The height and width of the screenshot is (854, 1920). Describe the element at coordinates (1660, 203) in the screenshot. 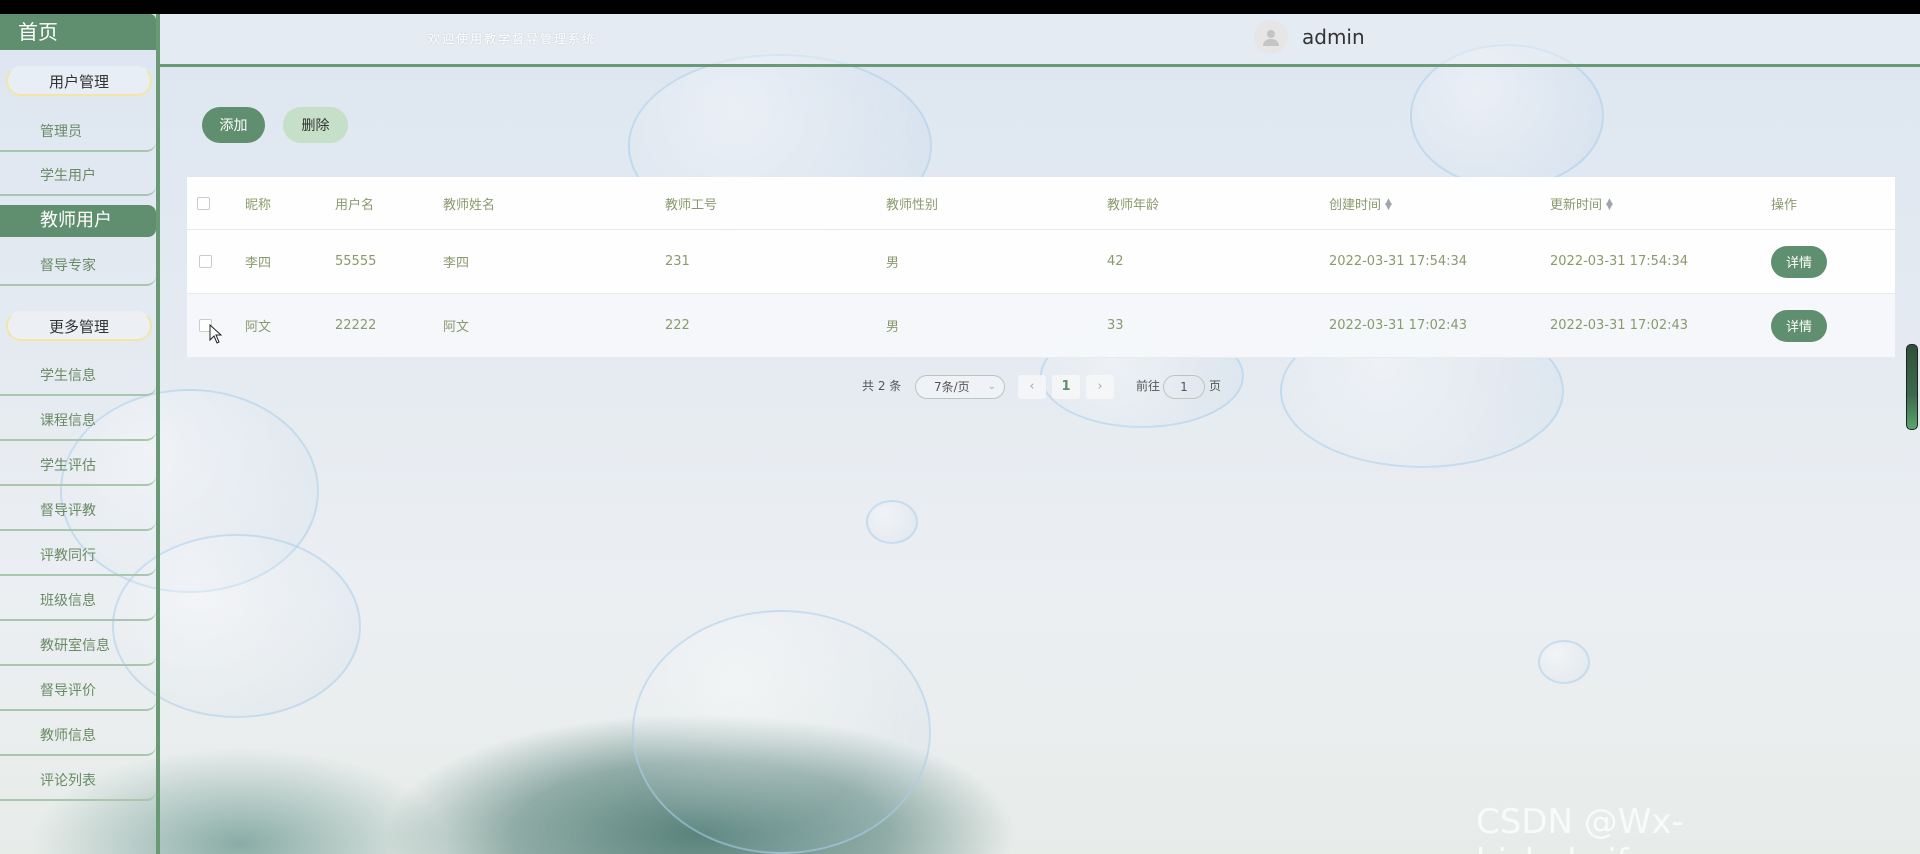

I see `header-updated: 更新时间 ▲ ▼` at that location.